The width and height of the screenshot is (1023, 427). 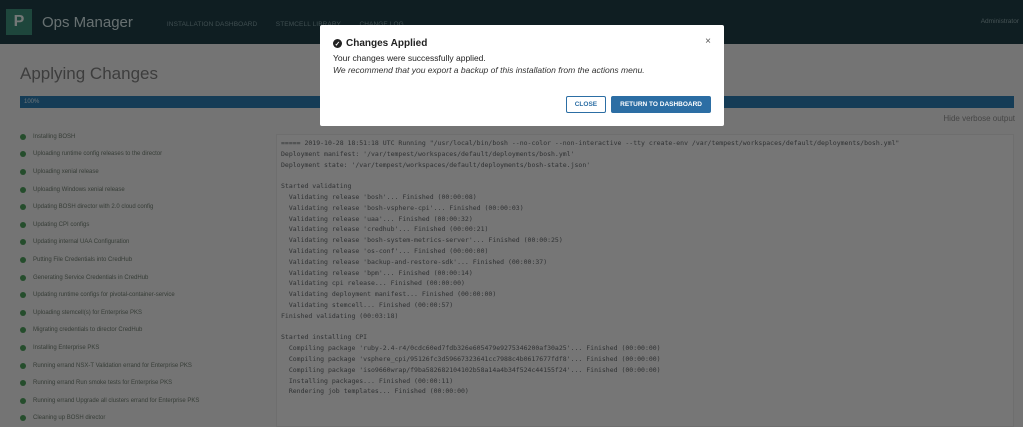 What do you see at coordinates (409, 58) in the screenshot?
I see `modal-message: Your changes were successfully applied.` at bounding box center [409, 58].